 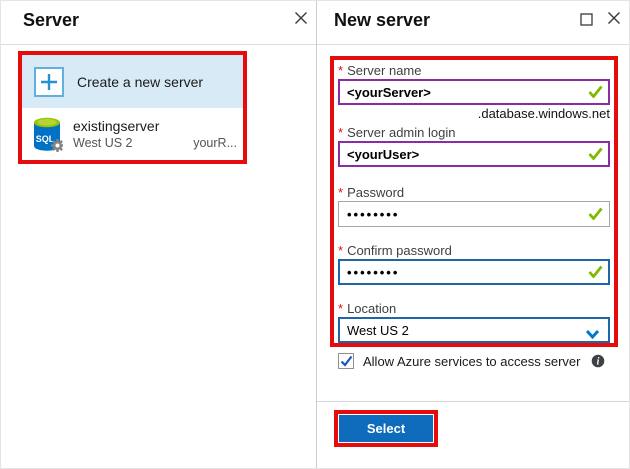 I want to click on new-server-blade-header: New server, so click(x=473, y=23).